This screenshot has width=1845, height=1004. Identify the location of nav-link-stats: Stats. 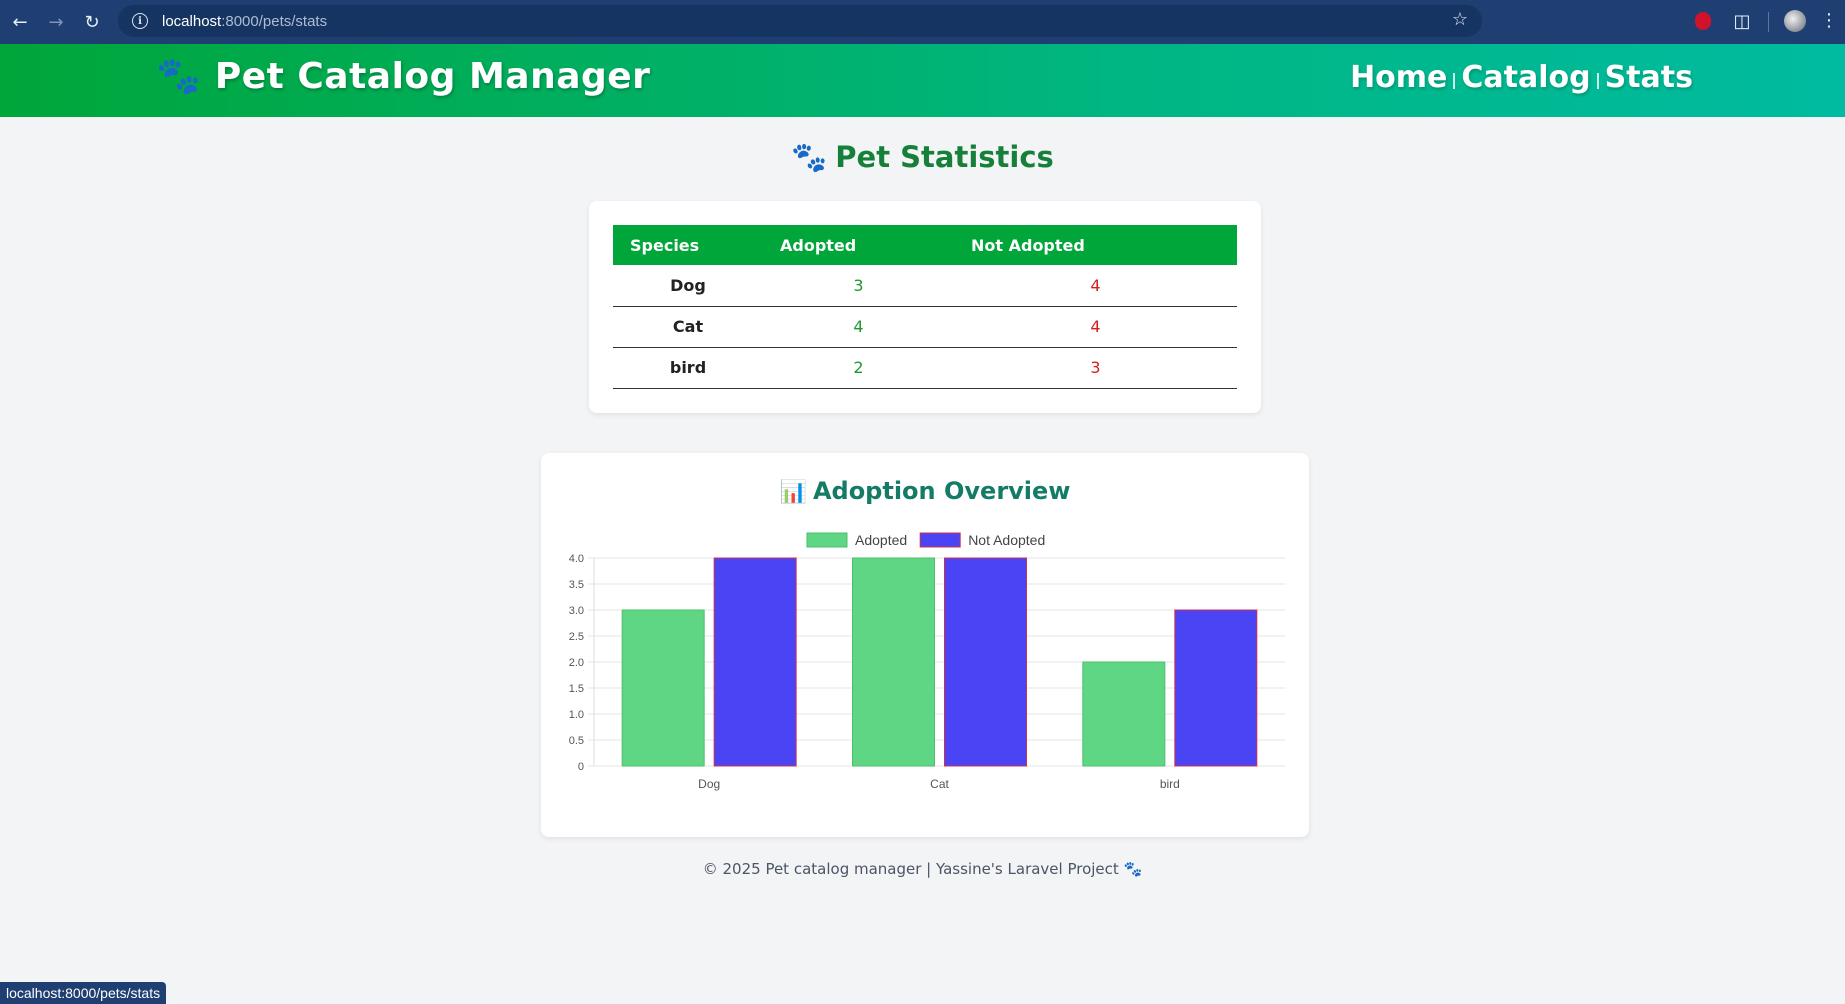
(1649, 77).